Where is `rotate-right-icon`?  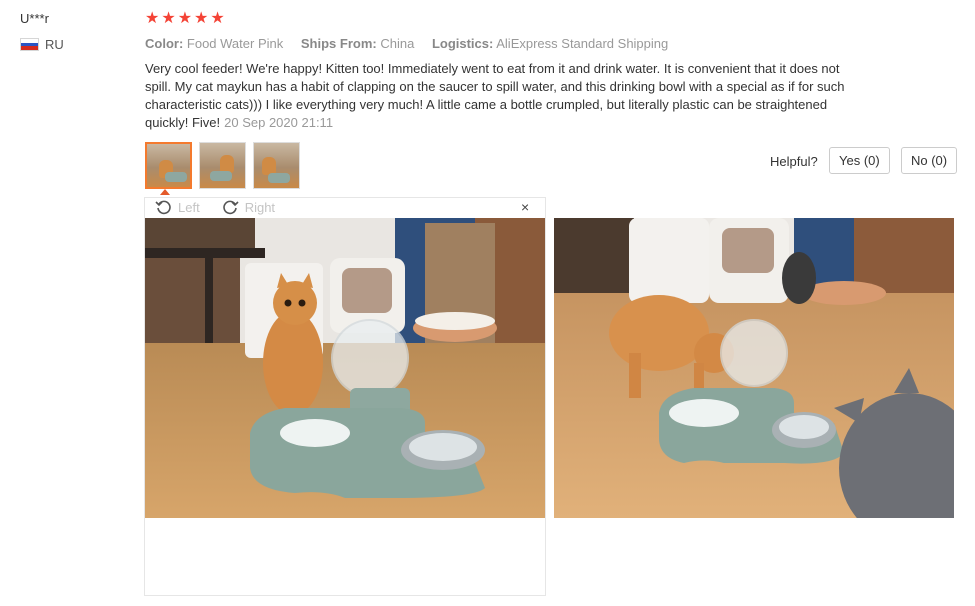 rotate-right-icon is located at coordinates (230, 207).